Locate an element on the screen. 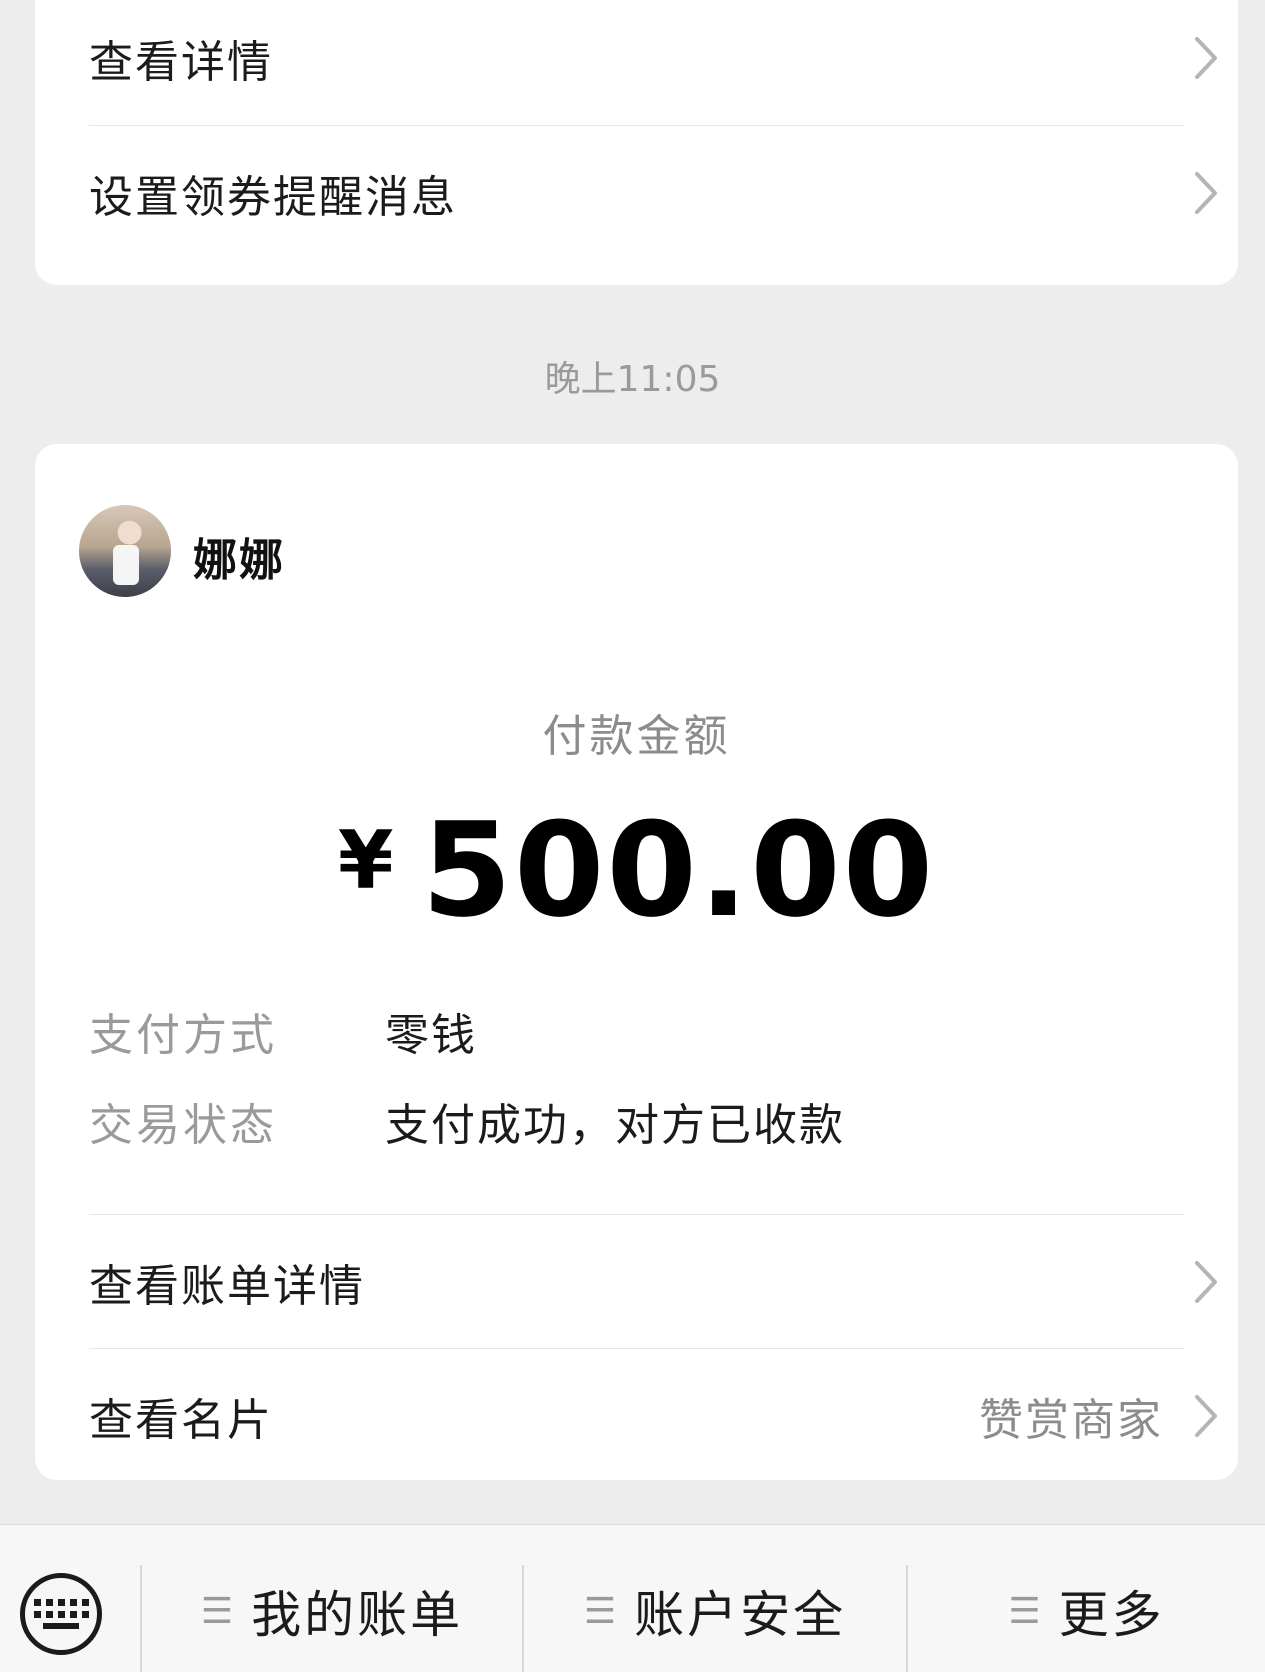 The image size is (1265, 1672). transaction-status-label: 交易状态 is located at coordinates (183, 1125).